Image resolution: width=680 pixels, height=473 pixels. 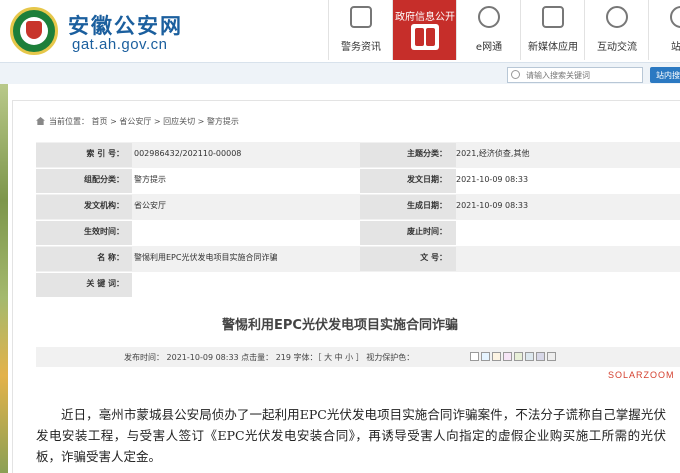 What do you see at coordinates (493, 153) in the screenshot?
I see `meta-value: 2021,经济侦查,其他` at bounding box center [493, 153].